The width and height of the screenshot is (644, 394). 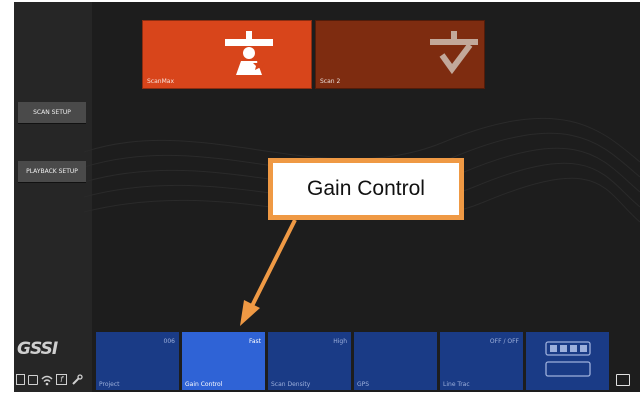 I want to click on callout-text: Gain Control, so click(x=366, y=188).